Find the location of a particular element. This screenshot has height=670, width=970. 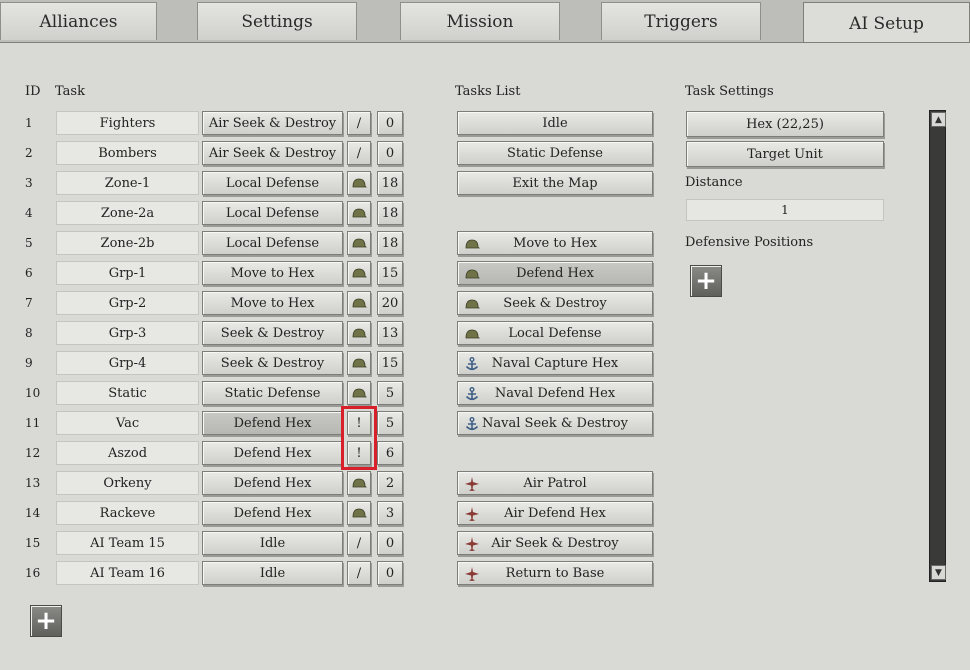

team-name: Grp-2 is located at coordinates (127, 303).